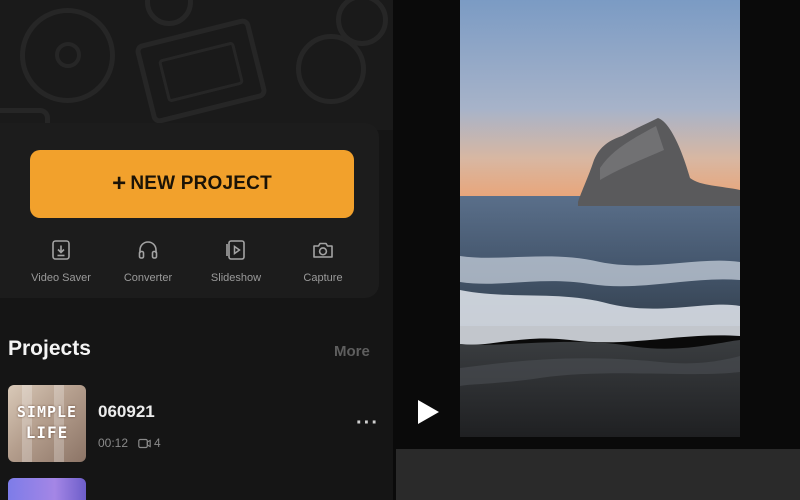 Image resolution: width=800 pixels, height=500 pixels. What do you see at coordinates (236, 278) in the screenshot?
I see `tool-label: Slideshow` at bounding box center [236, 278].